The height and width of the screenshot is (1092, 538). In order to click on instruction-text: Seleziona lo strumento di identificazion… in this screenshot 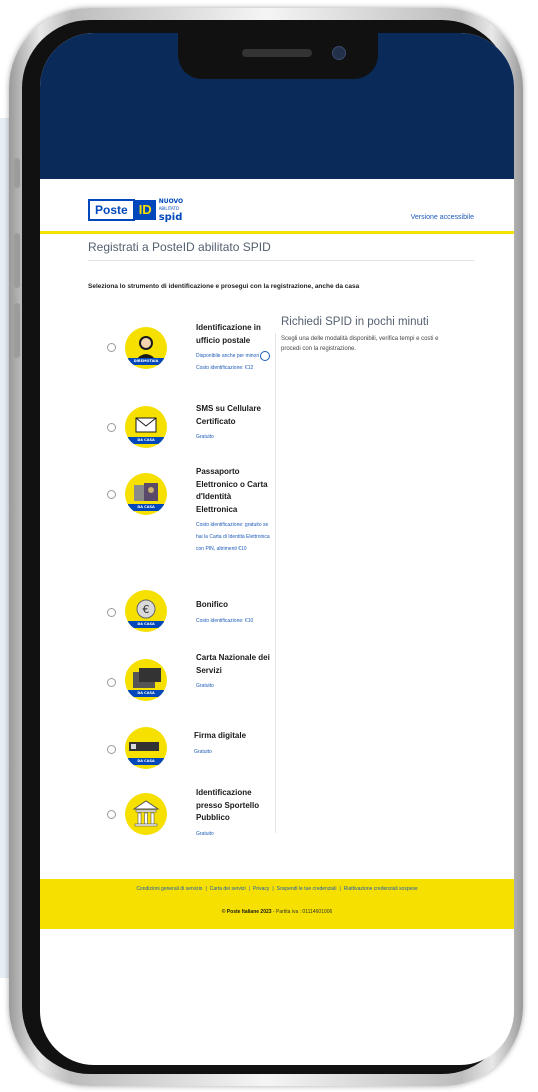, I will do `click(224, 286)`.